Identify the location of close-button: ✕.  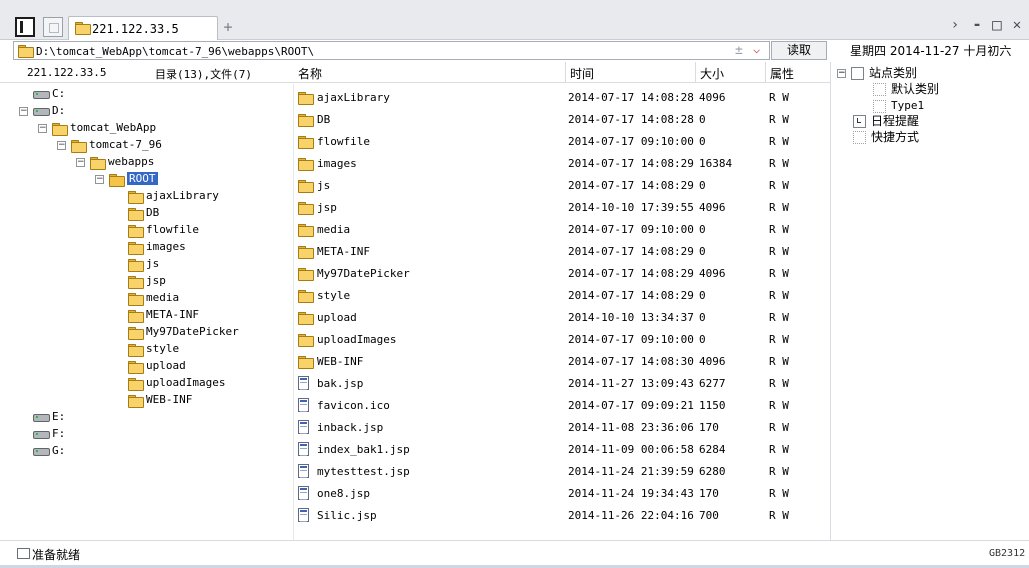
(1017, 25).